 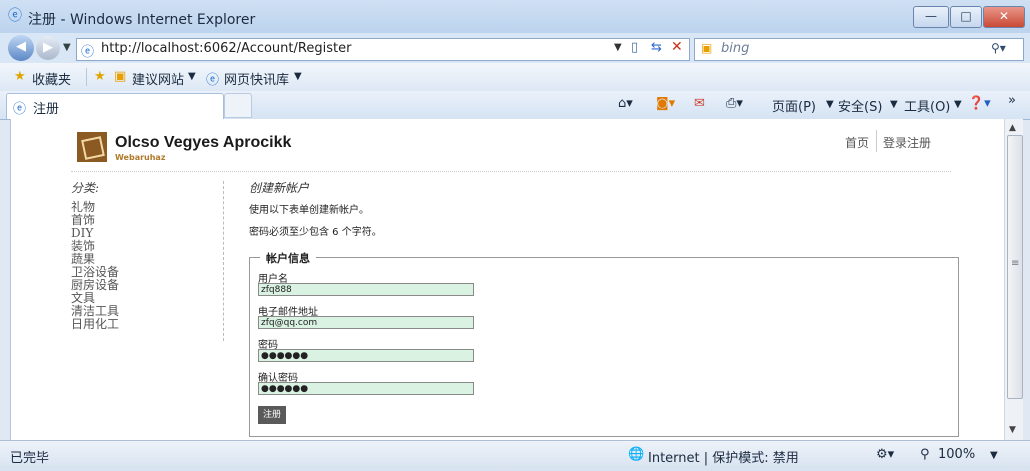 I want to click on safety-menu: 安全(S), so click(x=860, y=105).